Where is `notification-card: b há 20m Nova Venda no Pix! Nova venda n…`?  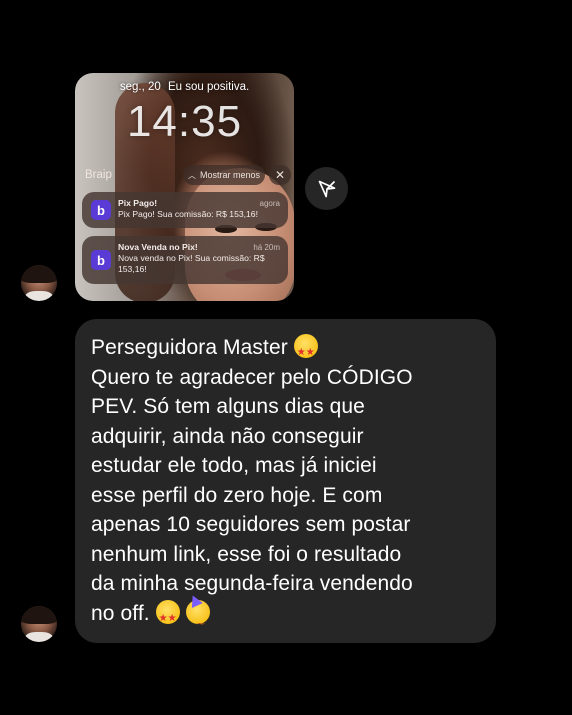
notification-card: b há 20m Nova Venda no Pix! Nova venda n… is located at coordinates (185, 260).